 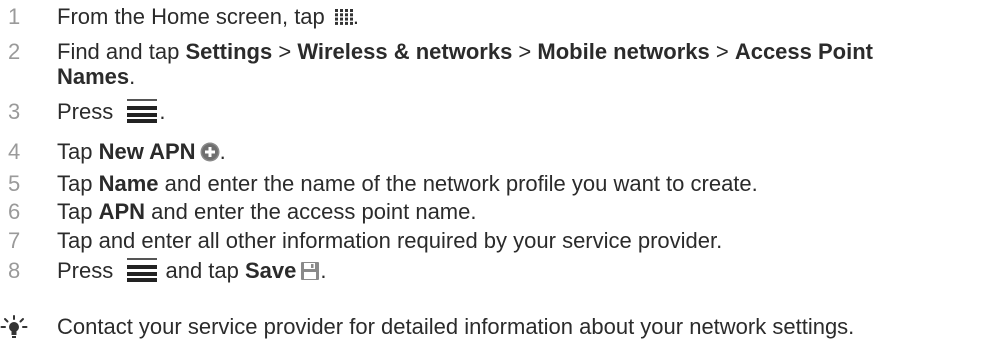 What do you see at coordinates (14, 51) in the screenshot?
I see `step-number: 2` at bounding box center [14, 51].